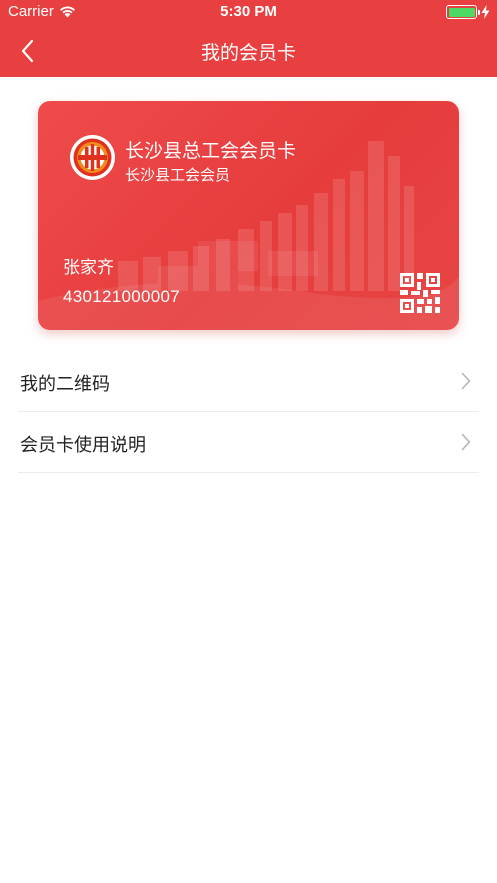  Describe the element at coordinates (420, 293) in the screenshot. I see `qr-code-icon` at that location.